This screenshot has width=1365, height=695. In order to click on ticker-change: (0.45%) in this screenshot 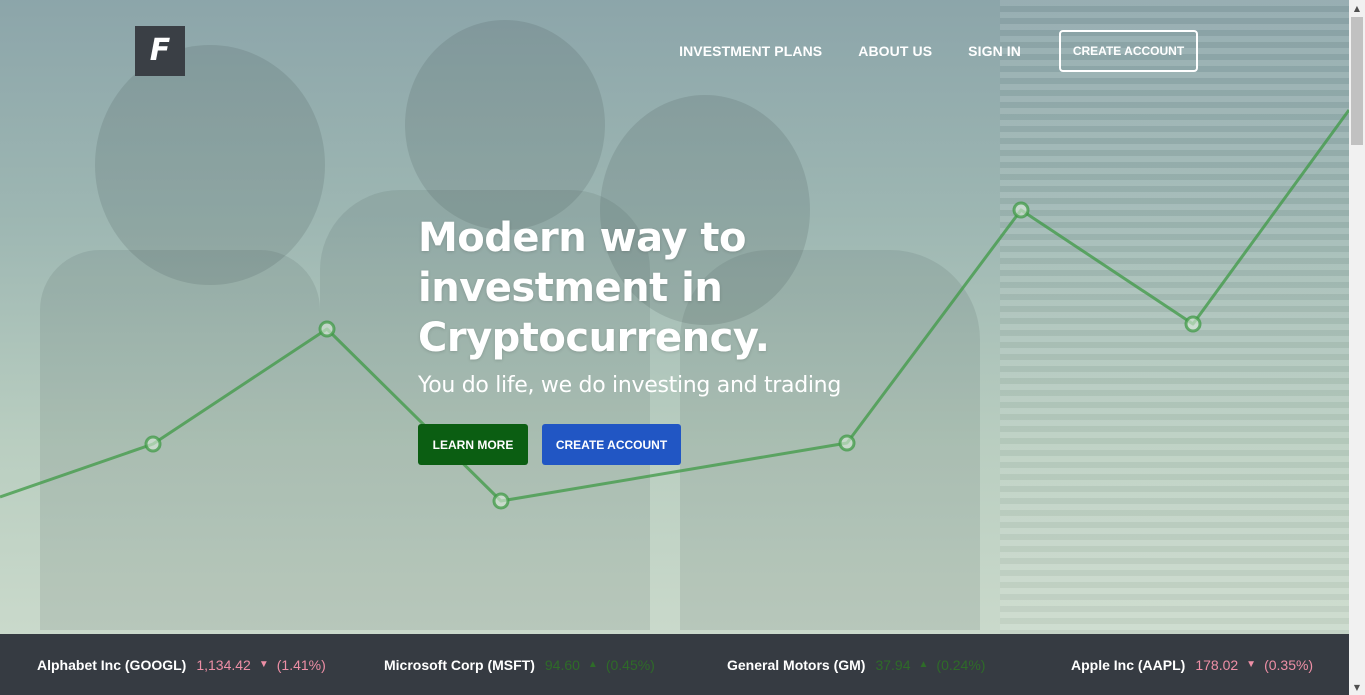, I will do `click(630, 664)`.